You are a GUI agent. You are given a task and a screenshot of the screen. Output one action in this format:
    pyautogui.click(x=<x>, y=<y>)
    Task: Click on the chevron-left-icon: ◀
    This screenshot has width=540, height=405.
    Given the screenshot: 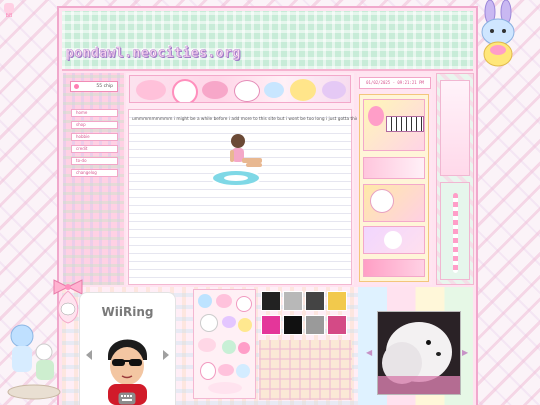 What is the action you would take?
    pyautogui.click(x=369, y=352)
    